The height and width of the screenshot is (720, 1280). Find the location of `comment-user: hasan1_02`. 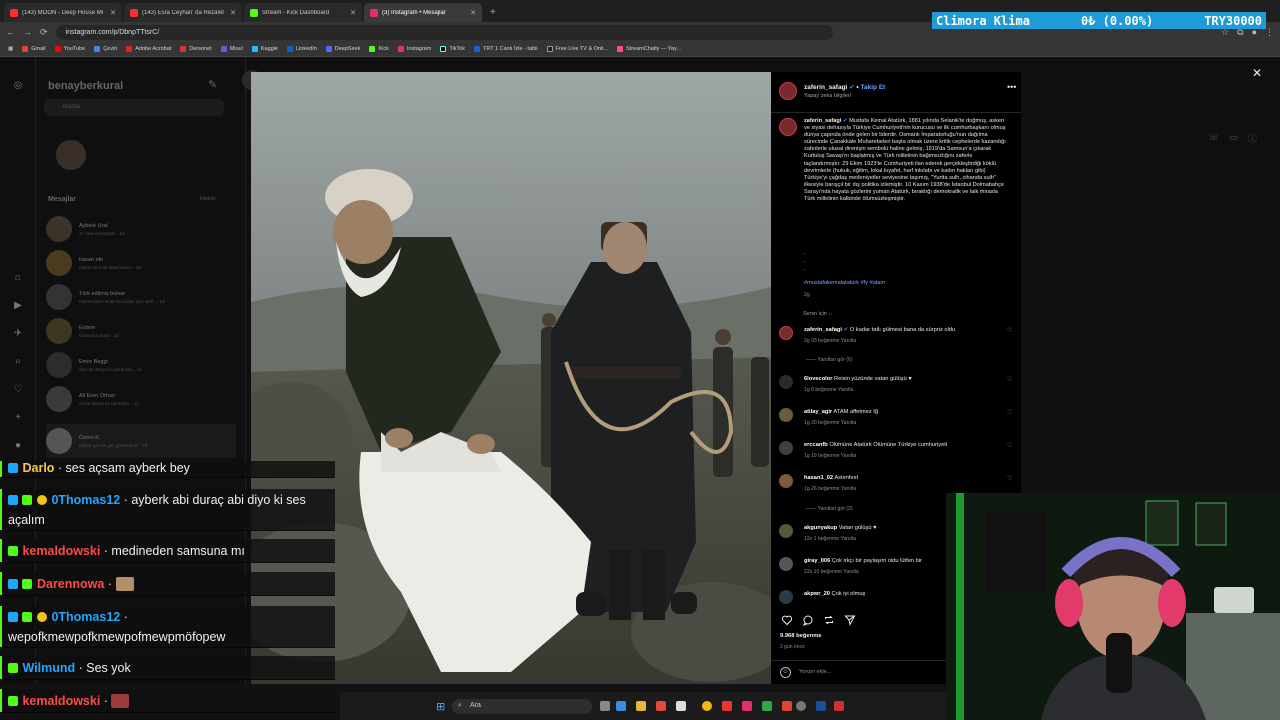

comment-user: hasan1_02 is located at coordinates (818, 478).